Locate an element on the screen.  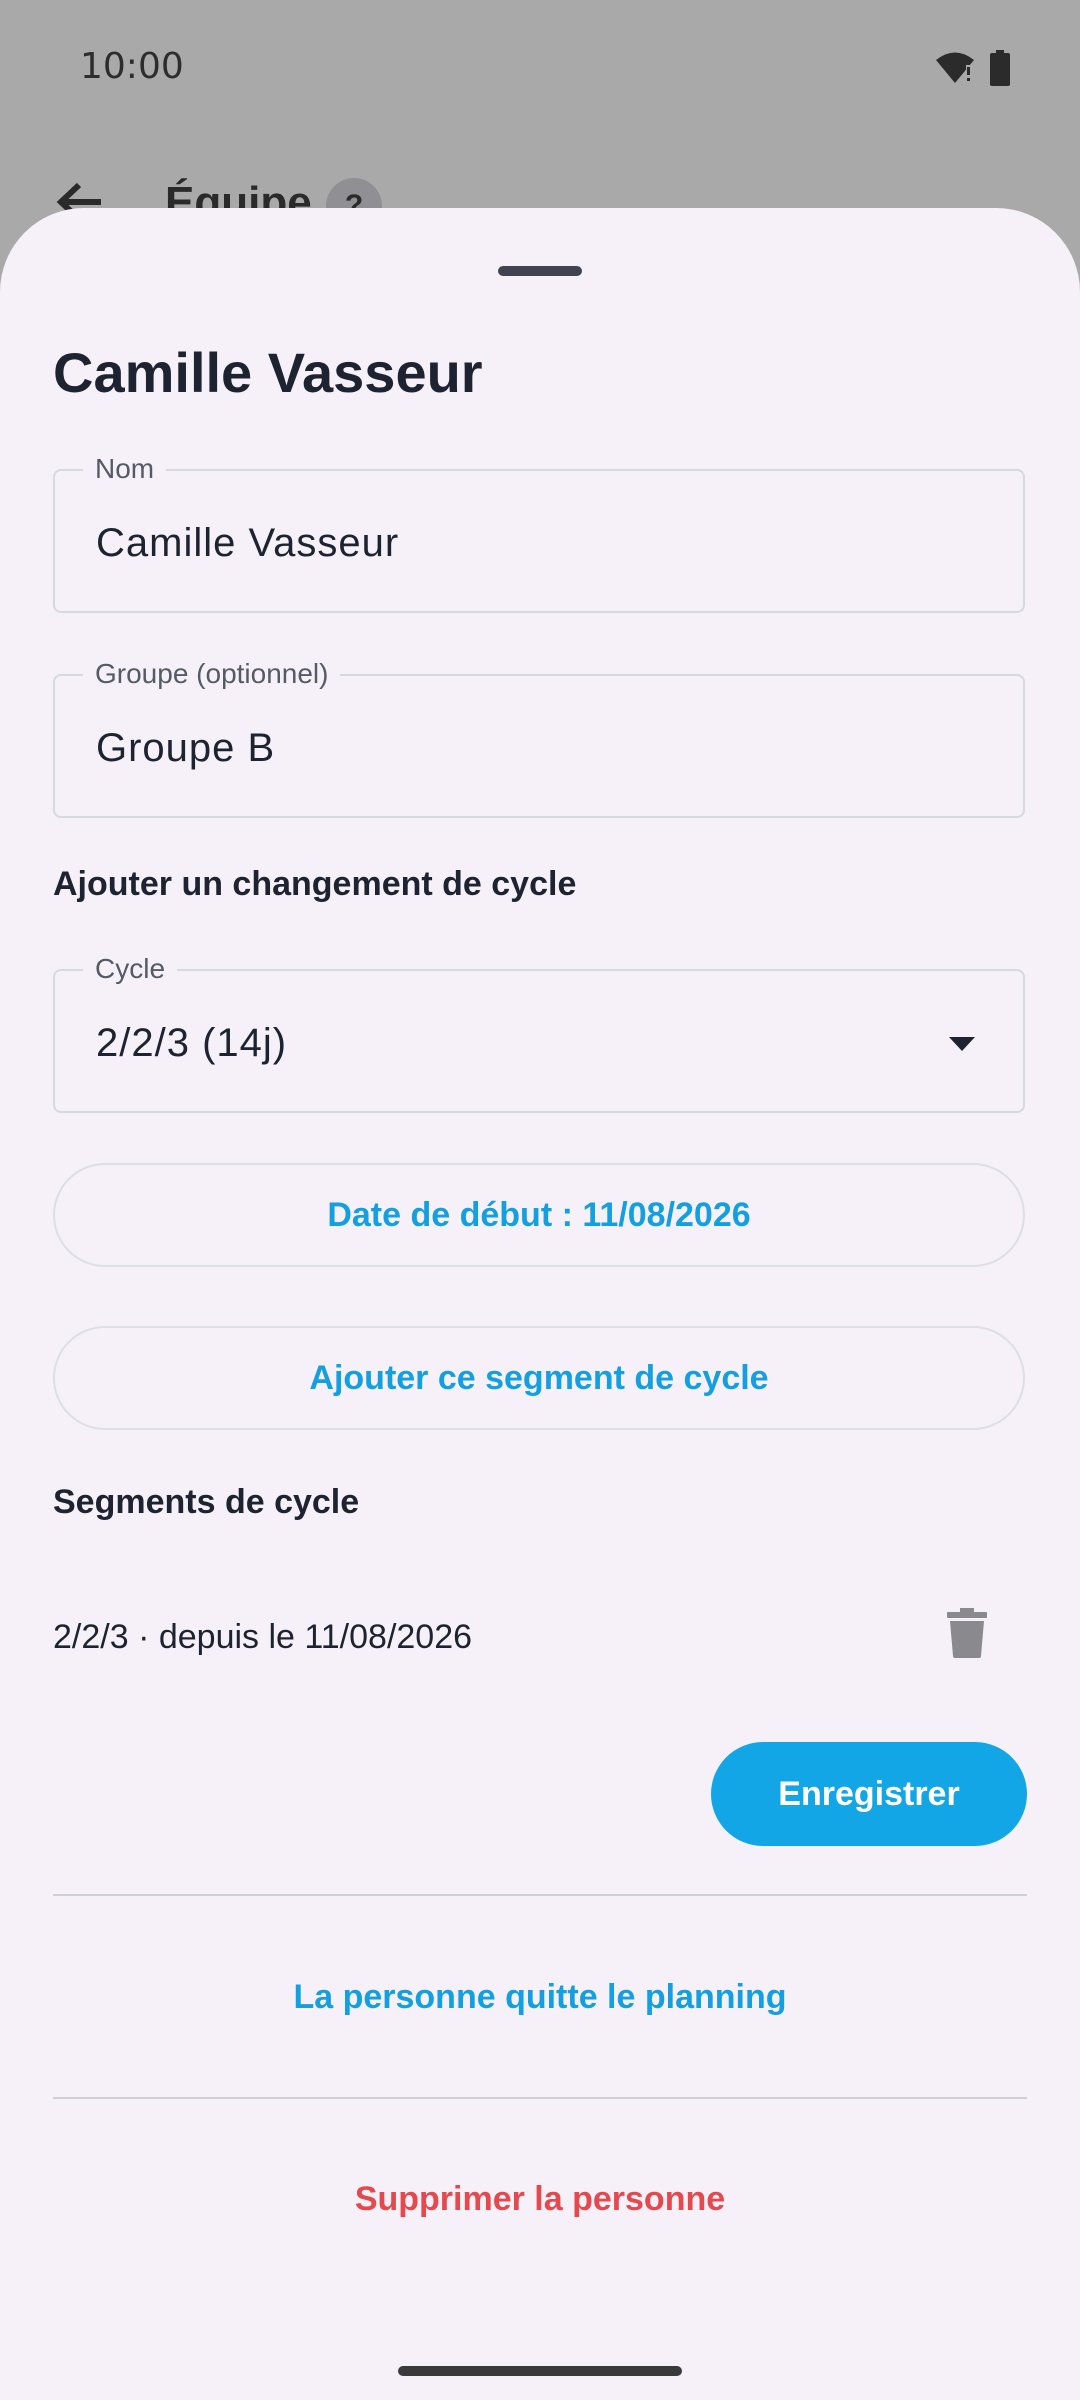
name-field-label: Nom is located at coordinates (125, 469).